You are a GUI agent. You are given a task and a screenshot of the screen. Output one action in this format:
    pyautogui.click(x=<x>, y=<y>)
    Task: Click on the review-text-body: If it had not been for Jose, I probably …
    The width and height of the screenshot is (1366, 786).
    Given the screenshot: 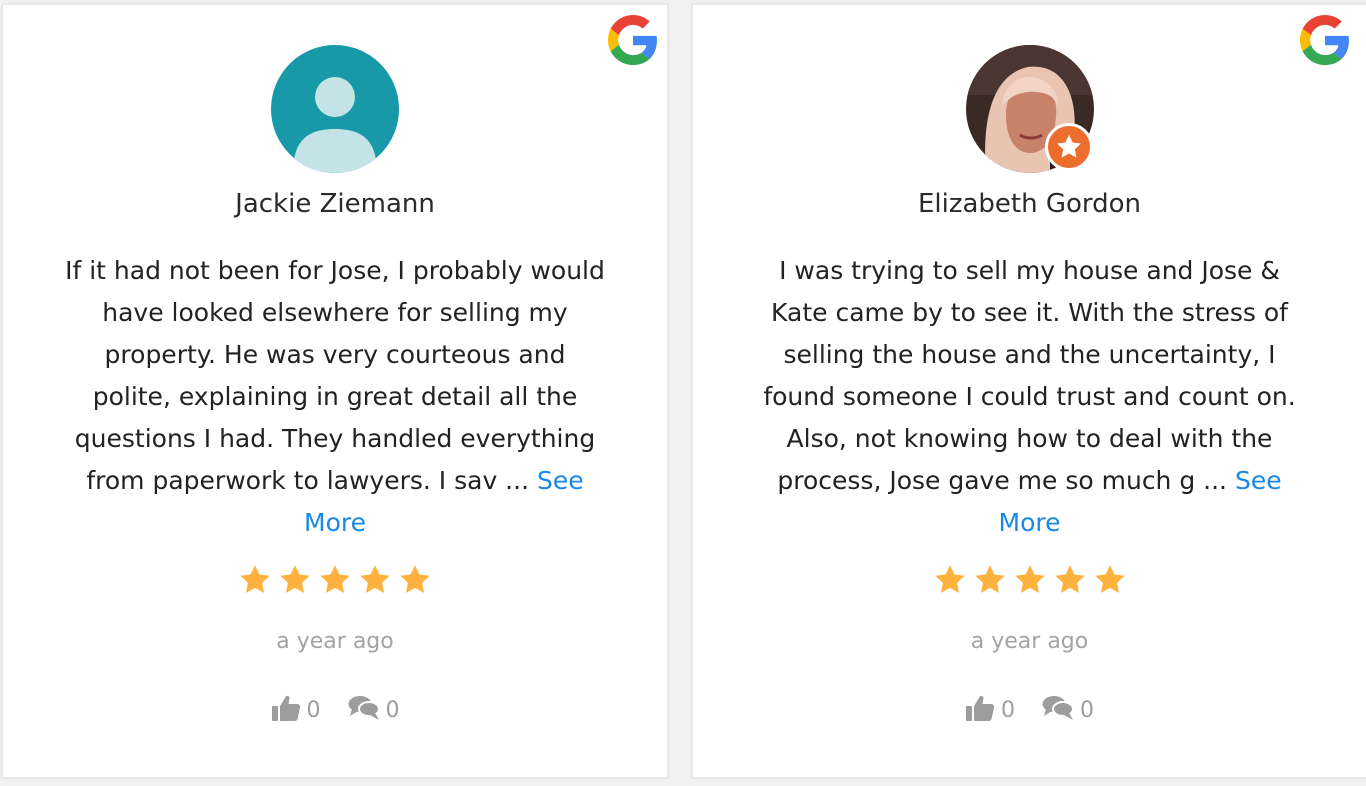 What is the action you would take?
    pyautogui.click(x=335, y=375)
    